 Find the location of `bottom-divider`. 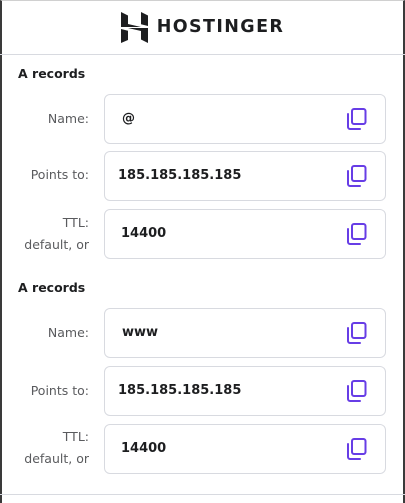

bottom-divider is located at coordinates (202, 494).